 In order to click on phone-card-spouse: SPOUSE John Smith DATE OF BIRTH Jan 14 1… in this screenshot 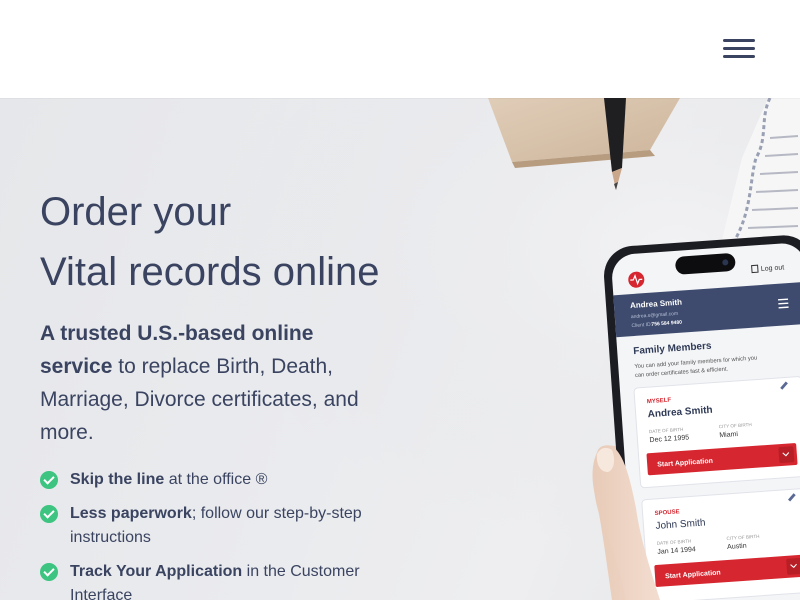, I will do `click(720, 543)`.